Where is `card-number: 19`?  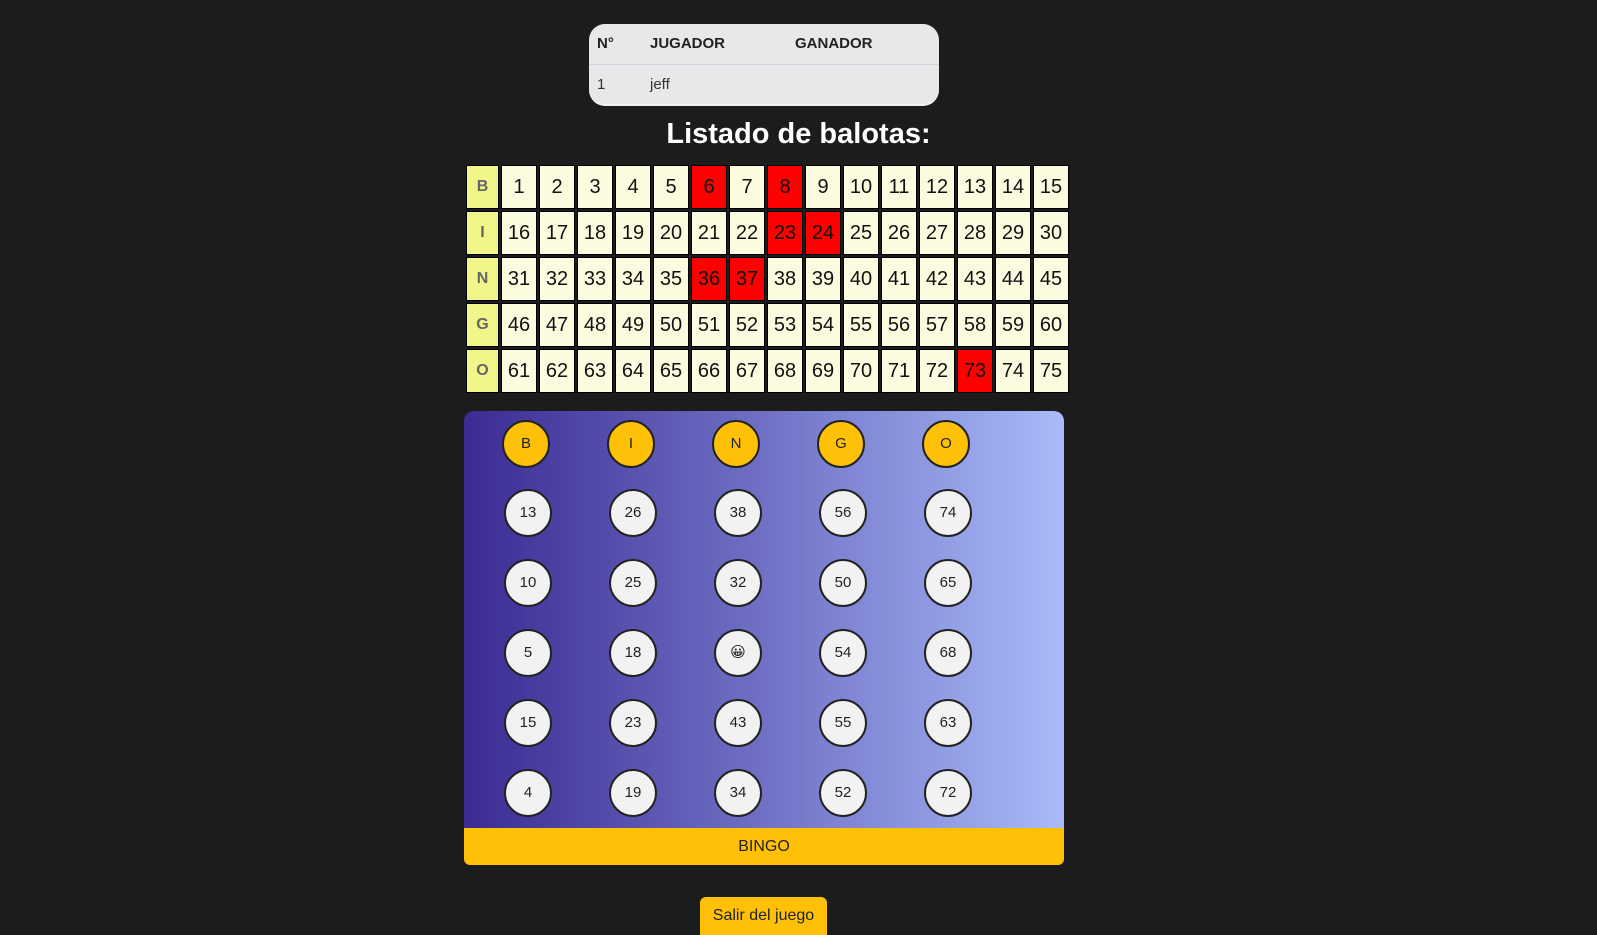
card-number: 19 is located at coordinates (633, 793).